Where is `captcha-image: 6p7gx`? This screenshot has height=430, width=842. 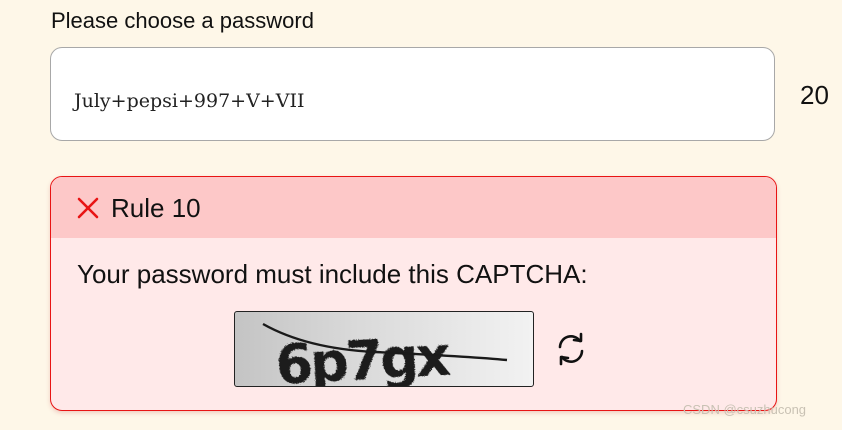 captcha-image: 6p7gx is located at coordinates (384, 349).